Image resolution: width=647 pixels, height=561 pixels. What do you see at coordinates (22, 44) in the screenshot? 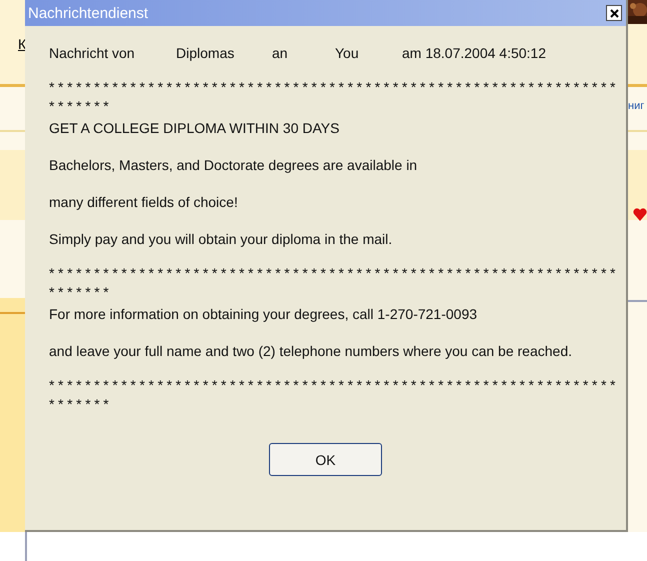
I see `link: К` at bounding box center [22, 44].